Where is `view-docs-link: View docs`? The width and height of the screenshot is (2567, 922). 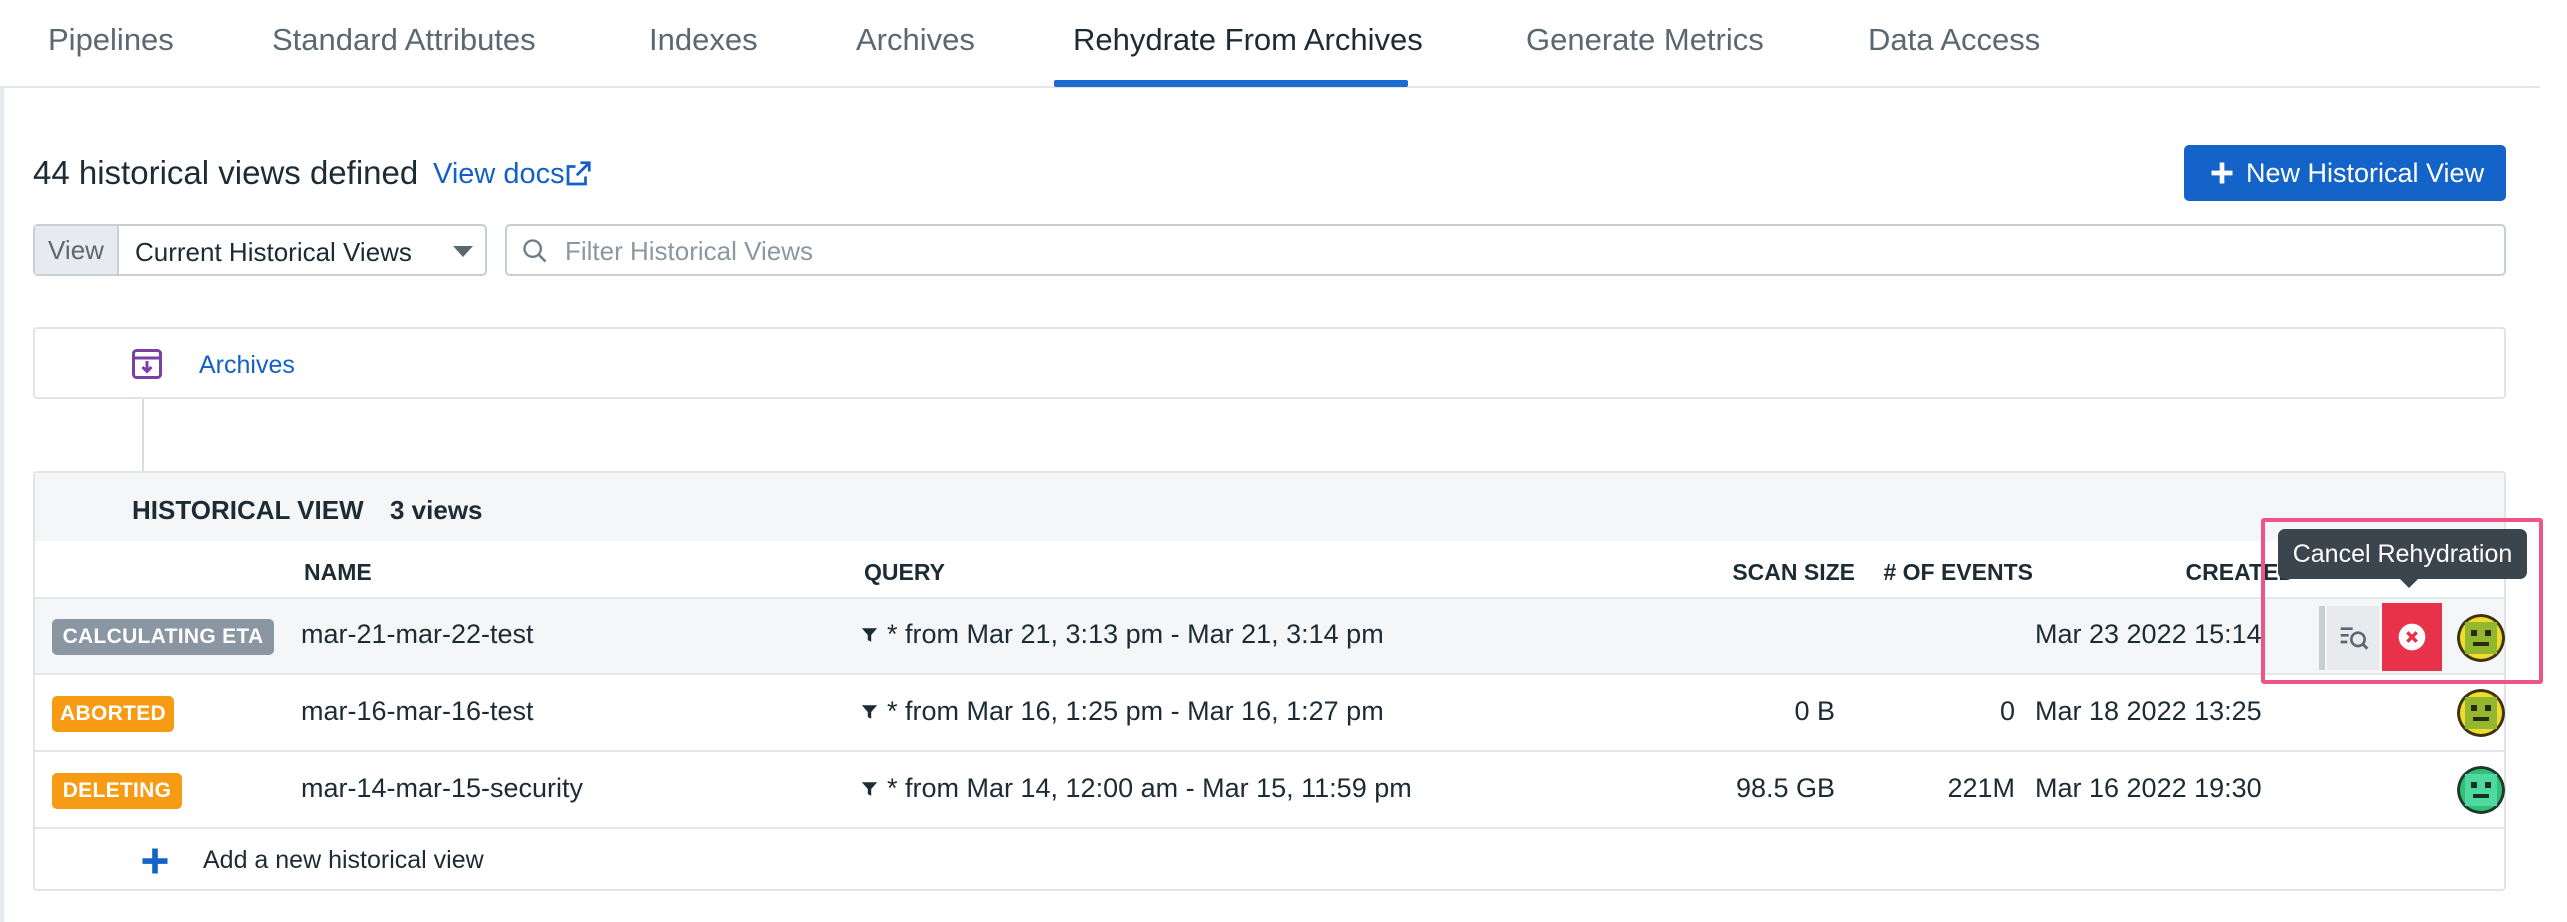
view-docs-link: View docs is located at coordinates (499, 174).